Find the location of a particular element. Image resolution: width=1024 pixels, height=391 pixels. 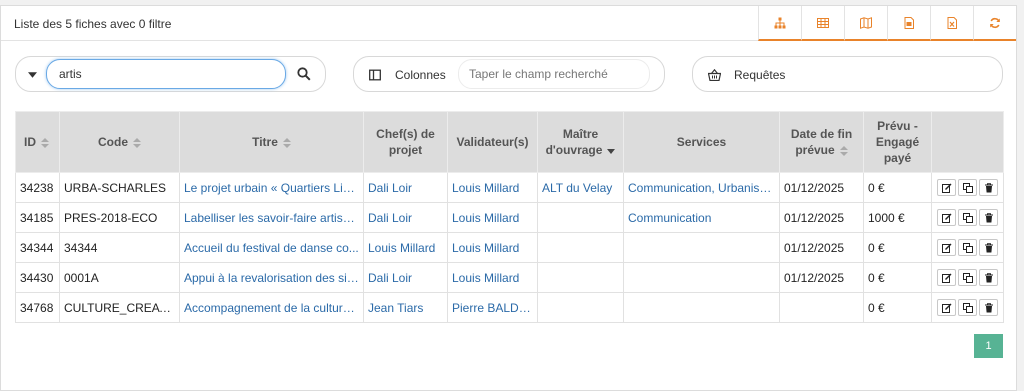

column-header-id: ID is located at coordinates (37, 142).